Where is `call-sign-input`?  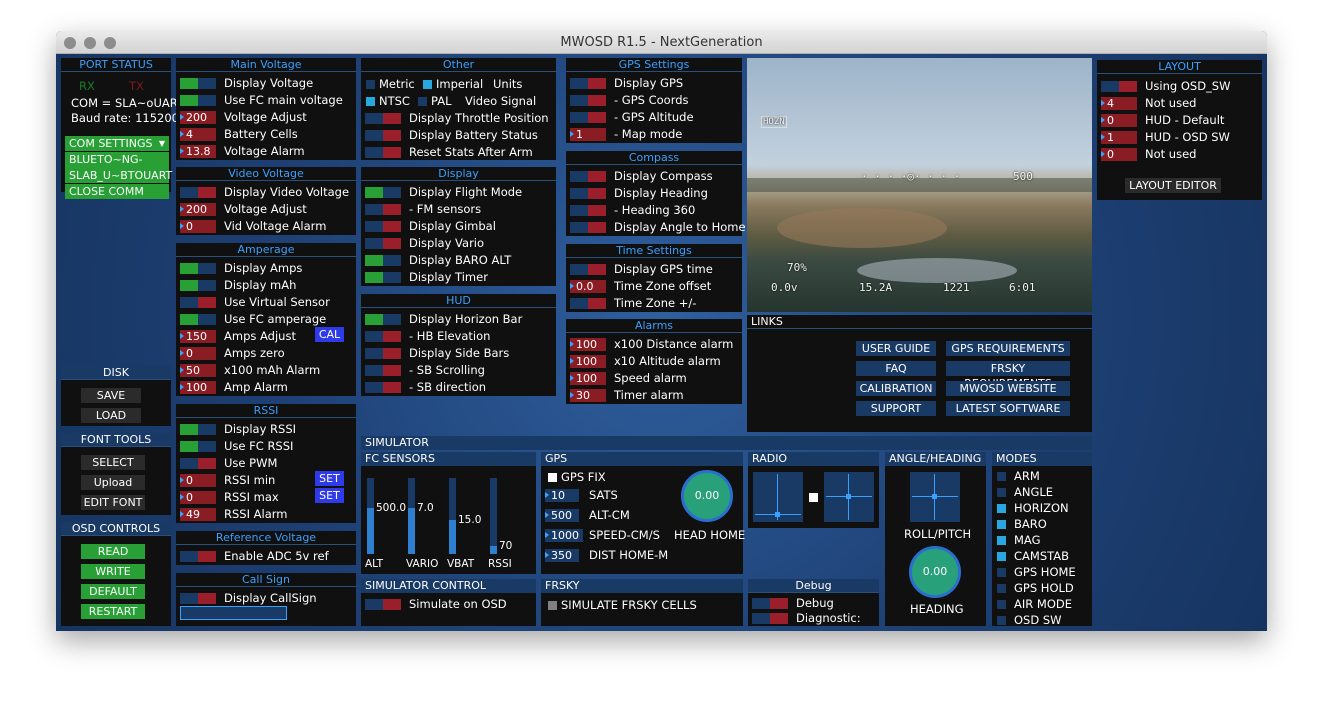 call-sign-input is located at coordinates (233, 613).